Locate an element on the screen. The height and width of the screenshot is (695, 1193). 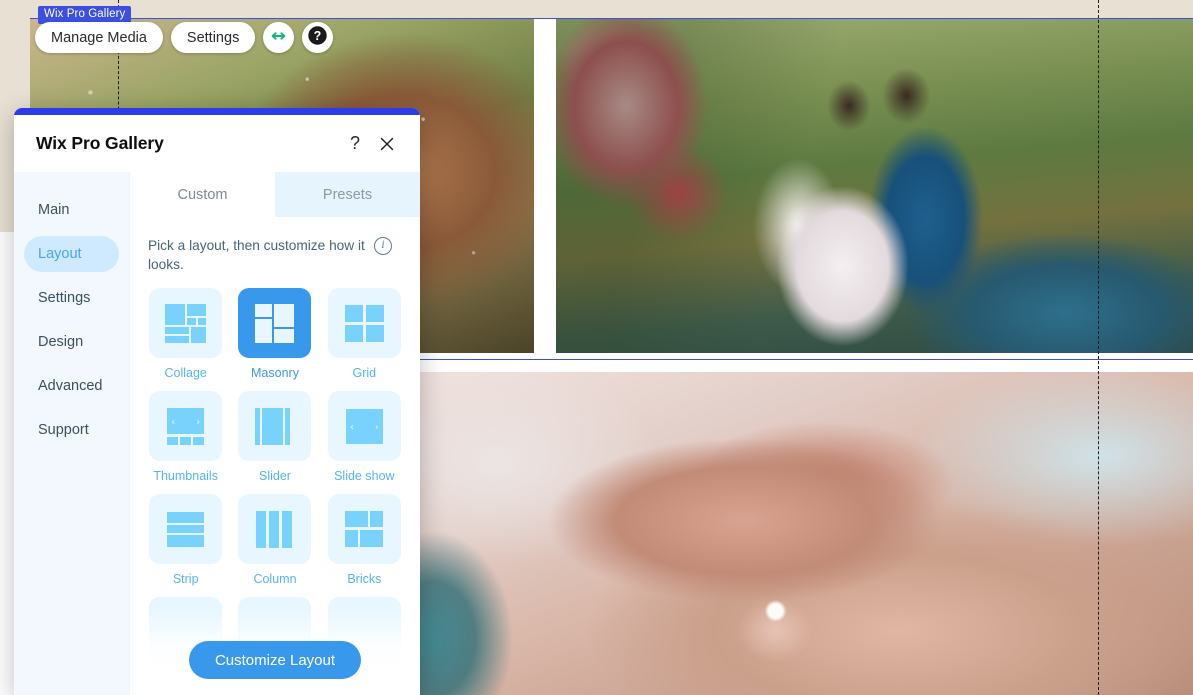
panel-tabs: Custom Presets is located at coordinates (275, 194).